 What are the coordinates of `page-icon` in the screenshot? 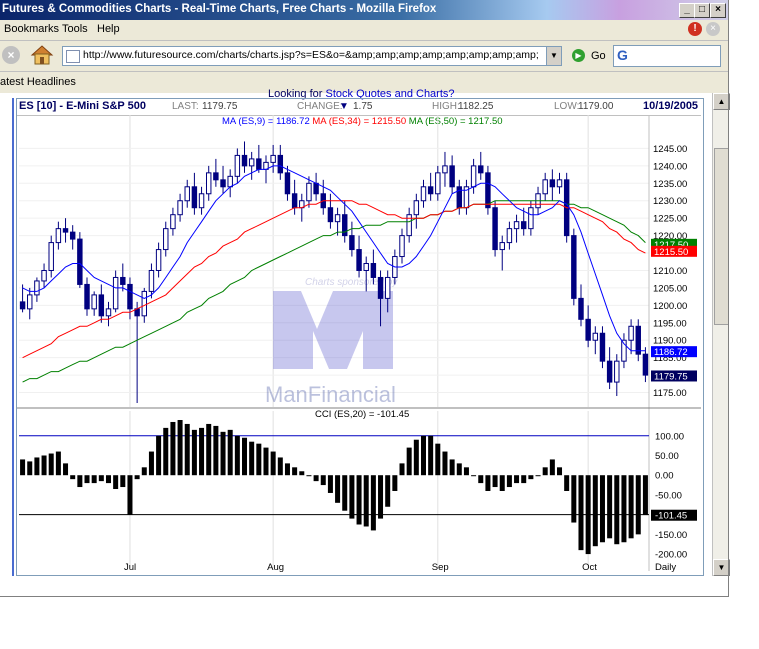 It's located at (73, 56).